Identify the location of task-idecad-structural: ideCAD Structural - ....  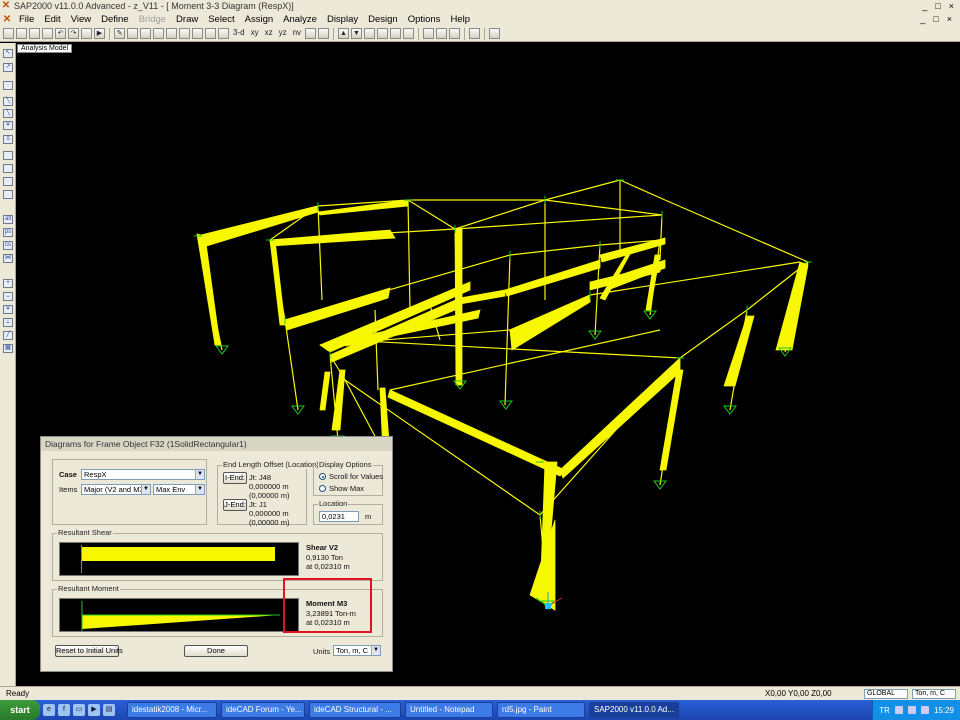
(355, 710).